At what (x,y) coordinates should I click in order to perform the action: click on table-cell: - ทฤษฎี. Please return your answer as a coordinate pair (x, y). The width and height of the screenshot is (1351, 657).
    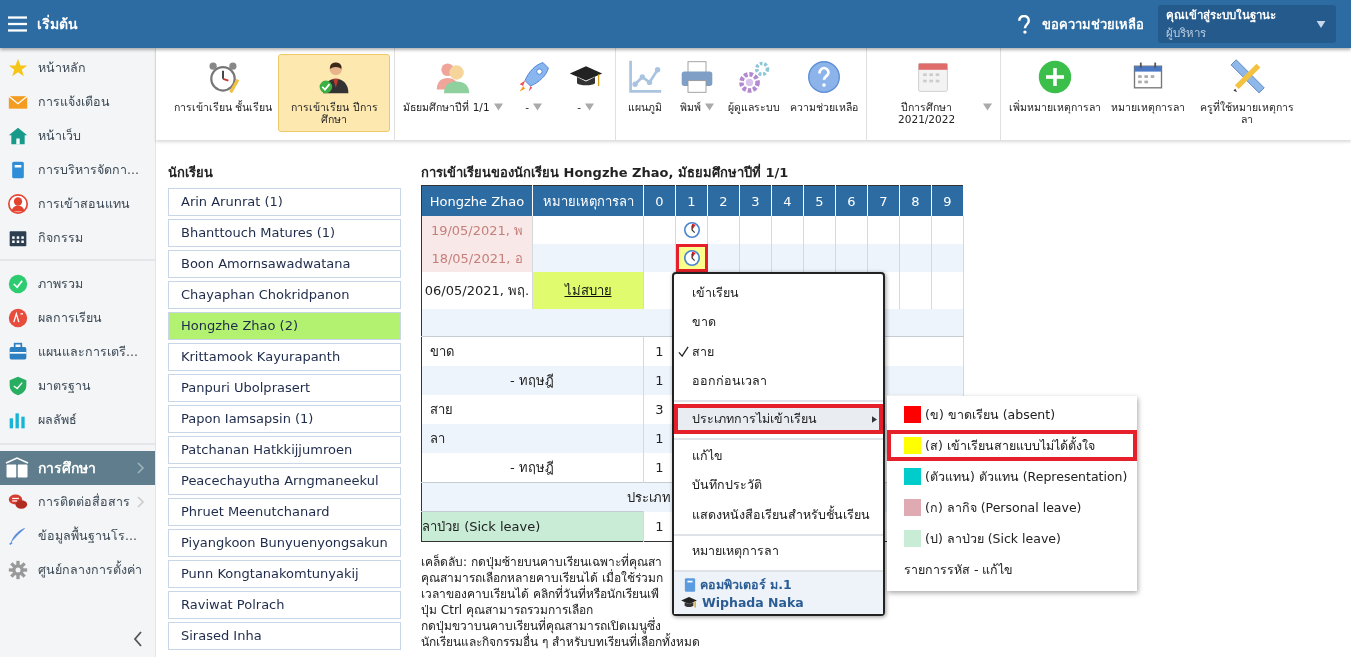
    Looking at the image, I should click on (532, 380).